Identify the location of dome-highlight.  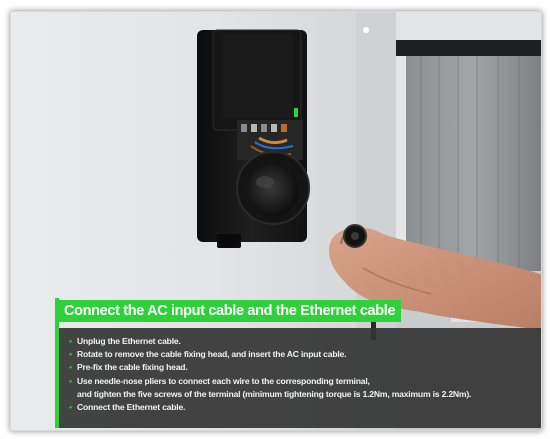
(265, 182).